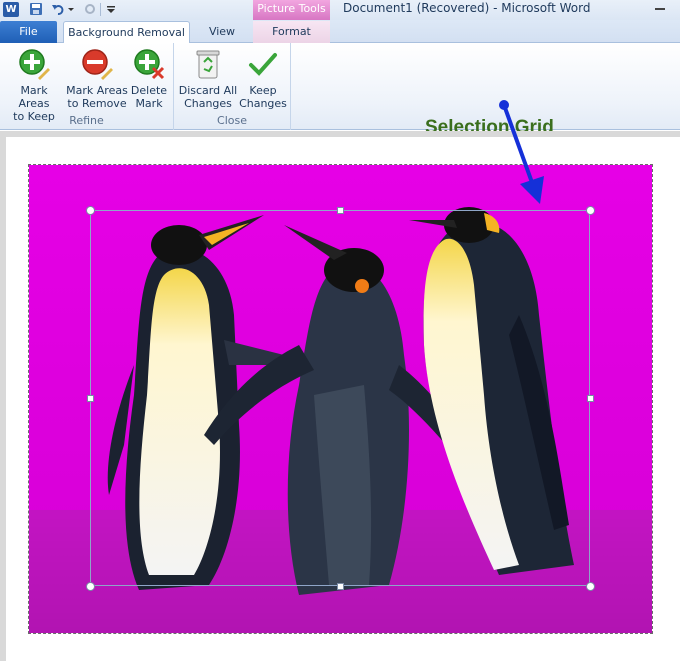 The image size is (680, 661). What do you see at coordinates (58, 9) in the screenshot?
I see `undo-icon` at bounding box center [58, 9].